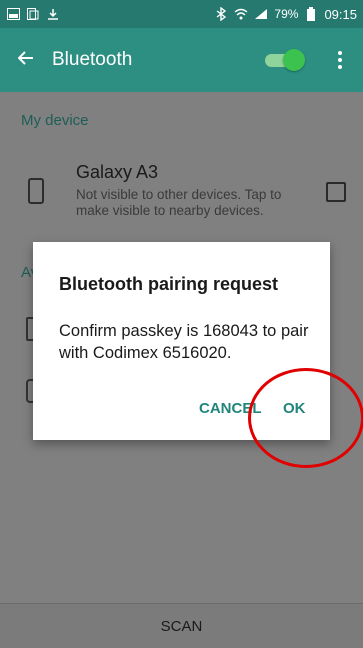  I want to click on bottom-bar: SCAN, so click(181, 625).